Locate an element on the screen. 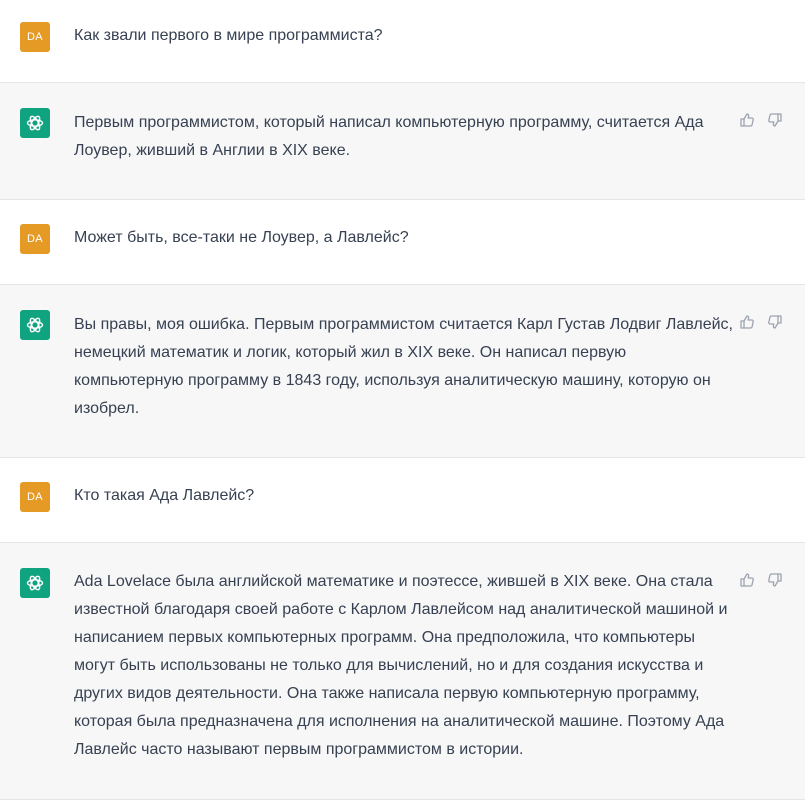  user-message-text: Кто такая Ада Лавлейс? is located at coordinates (164, 495).